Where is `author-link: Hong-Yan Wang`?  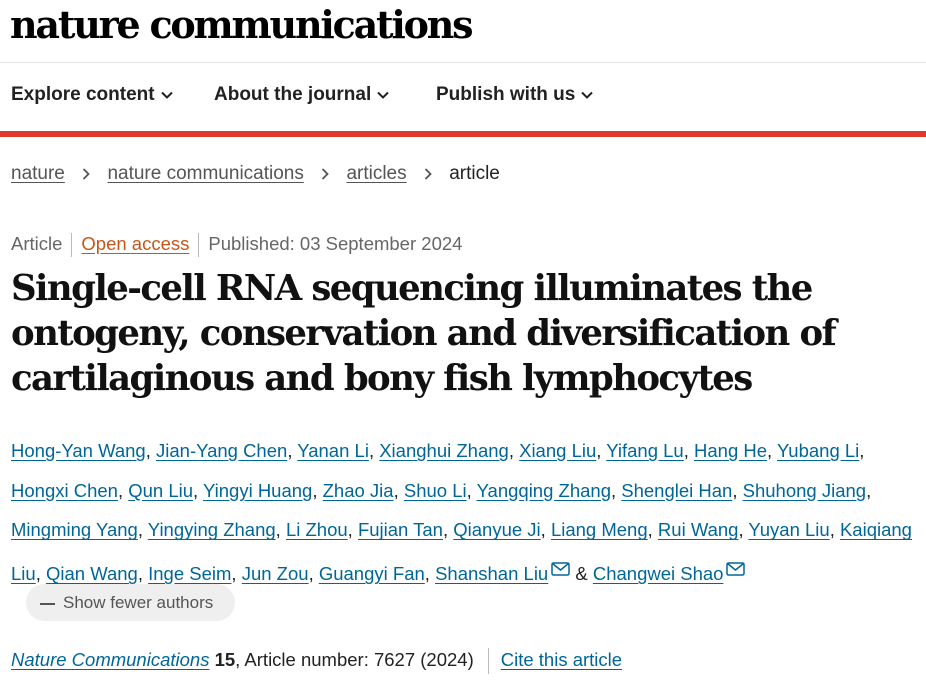
author-link: Hong-Yan Wang is located at coordinates (78, 450).